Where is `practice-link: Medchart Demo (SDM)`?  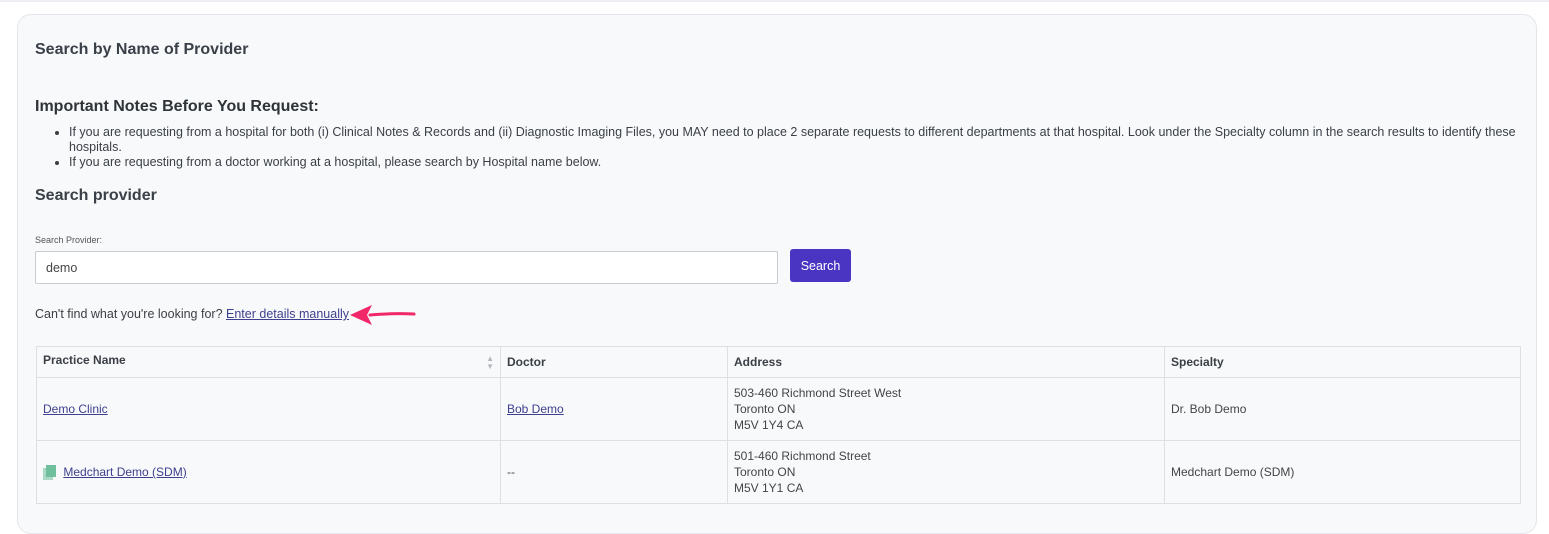
practice-link: Medchart Demo (SDM) is located at coordinates (124, 472).